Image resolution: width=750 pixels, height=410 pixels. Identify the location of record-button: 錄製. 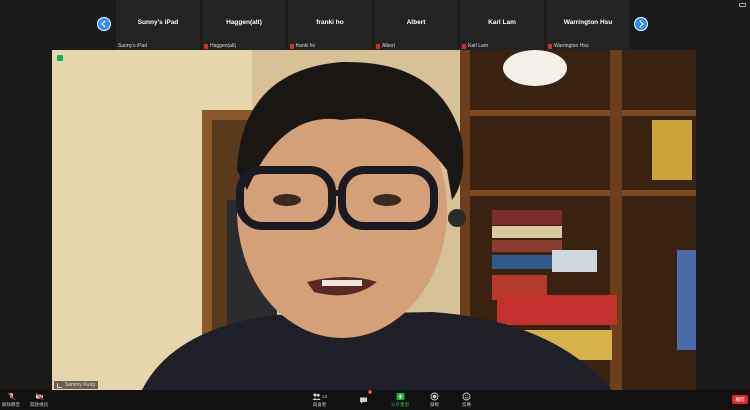
(434, 400).